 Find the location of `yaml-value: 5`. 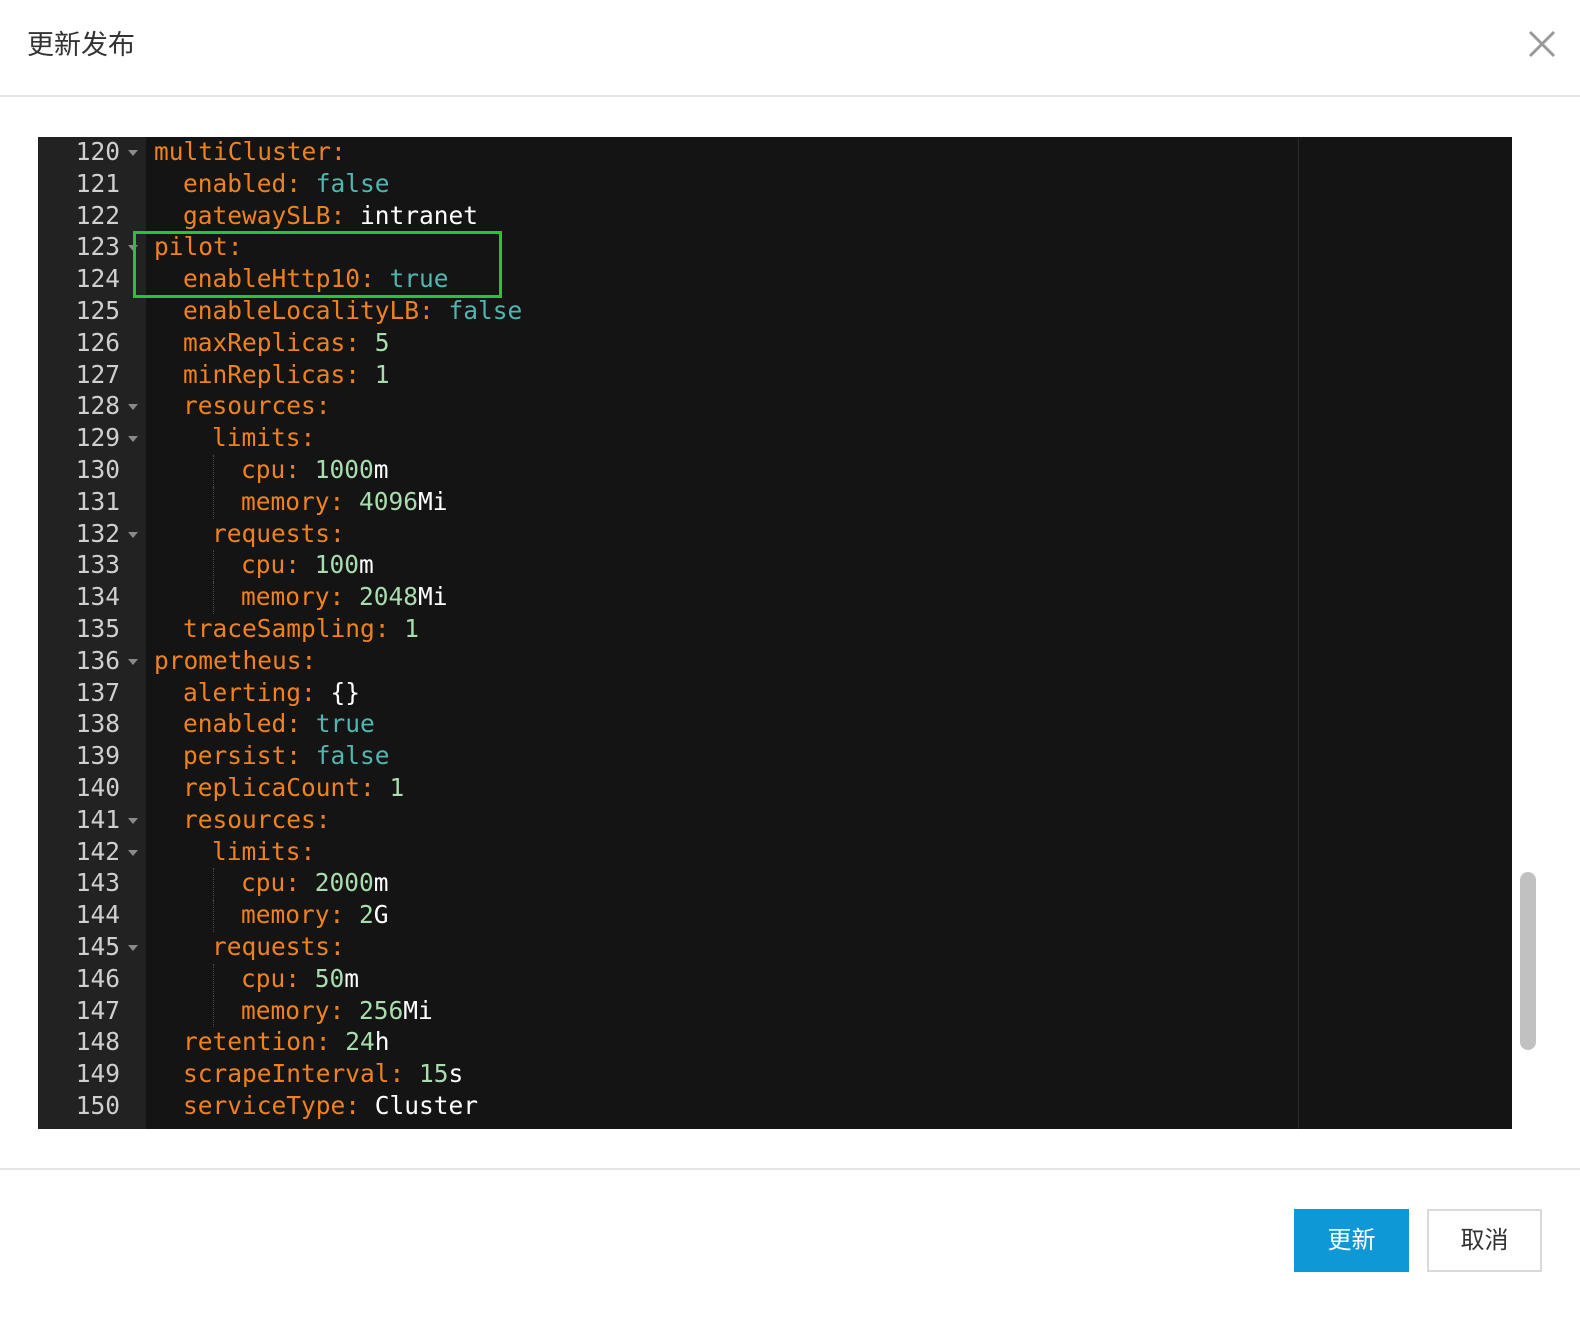

yaml-value: 5 is located at coordinates (382, 342).